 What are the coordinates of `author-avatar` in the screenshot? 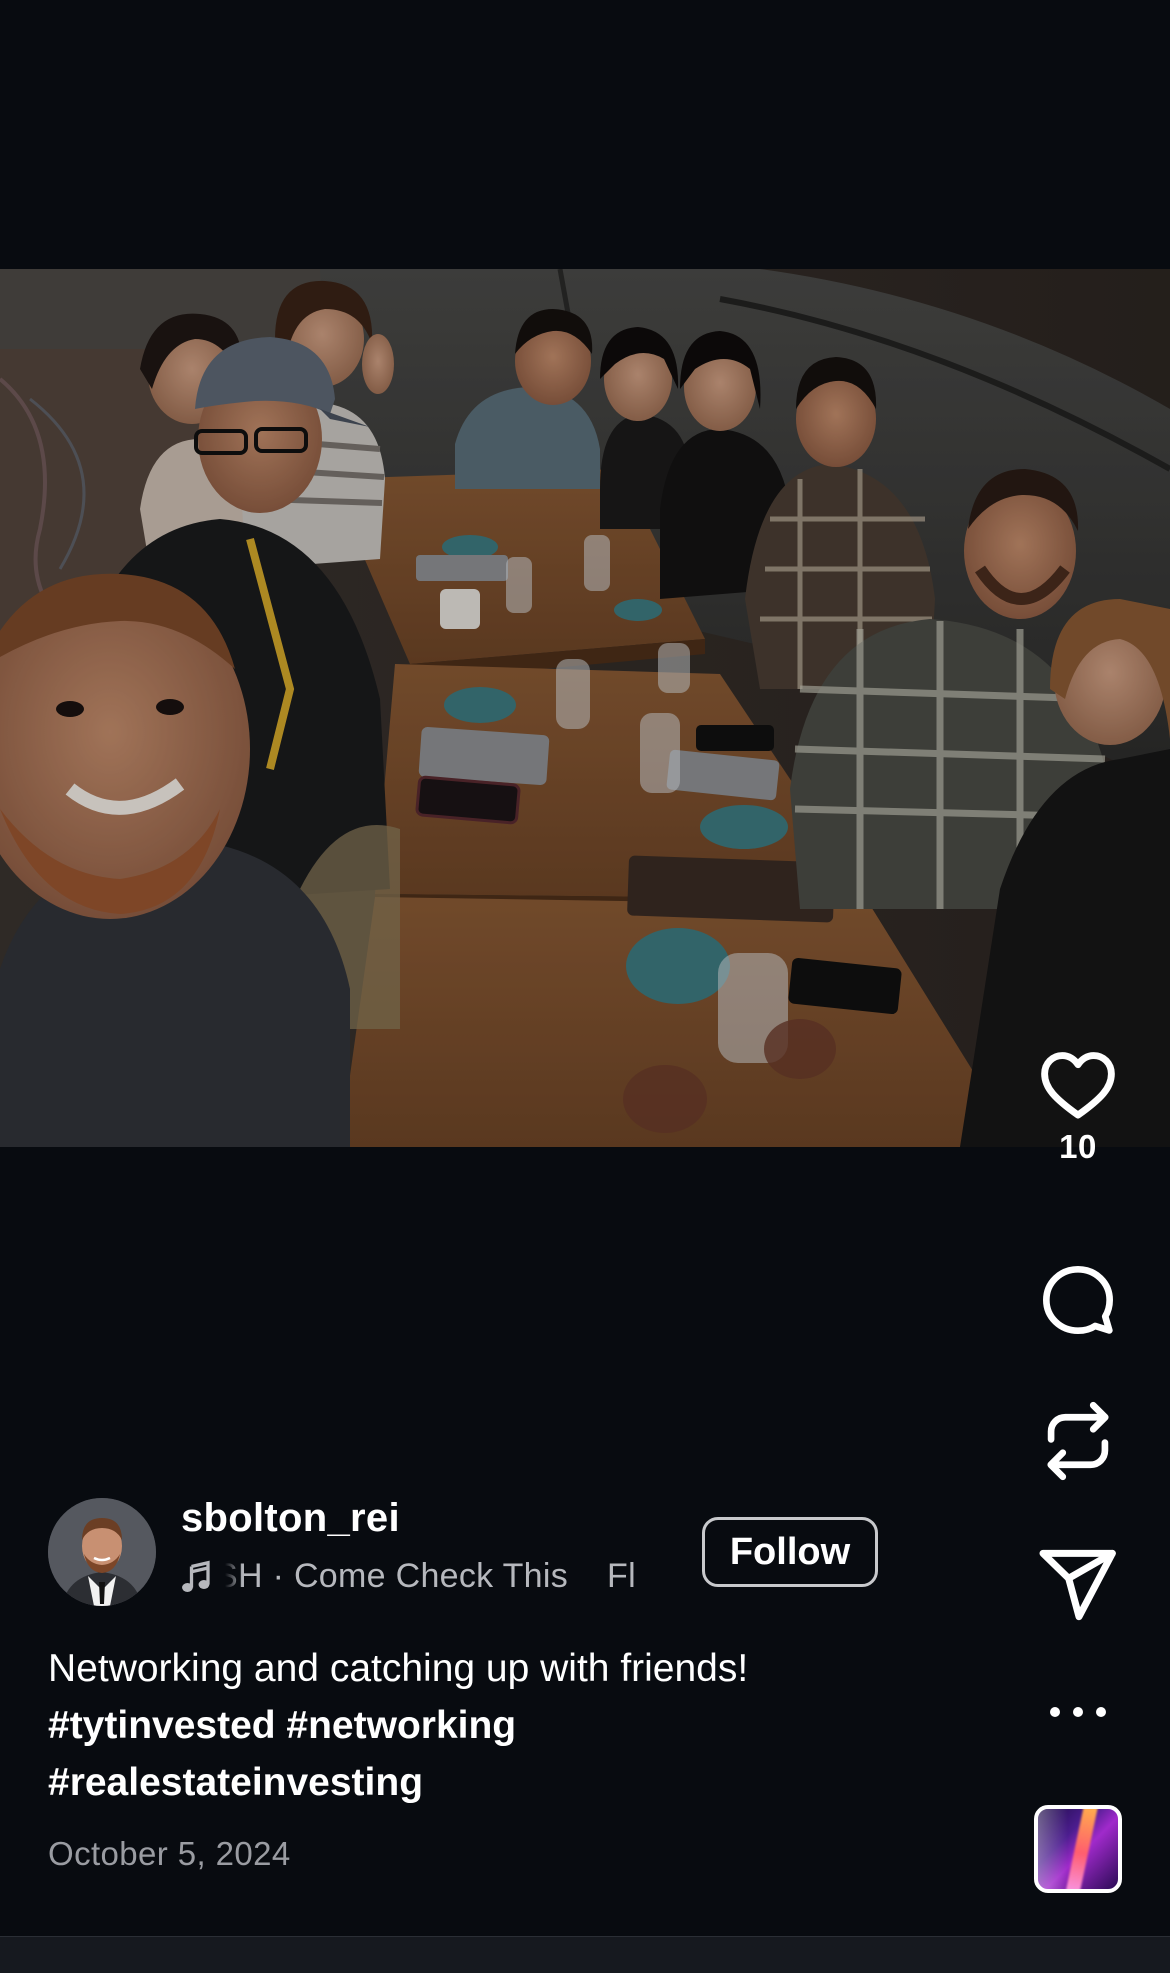 It's located at (102, 1552).